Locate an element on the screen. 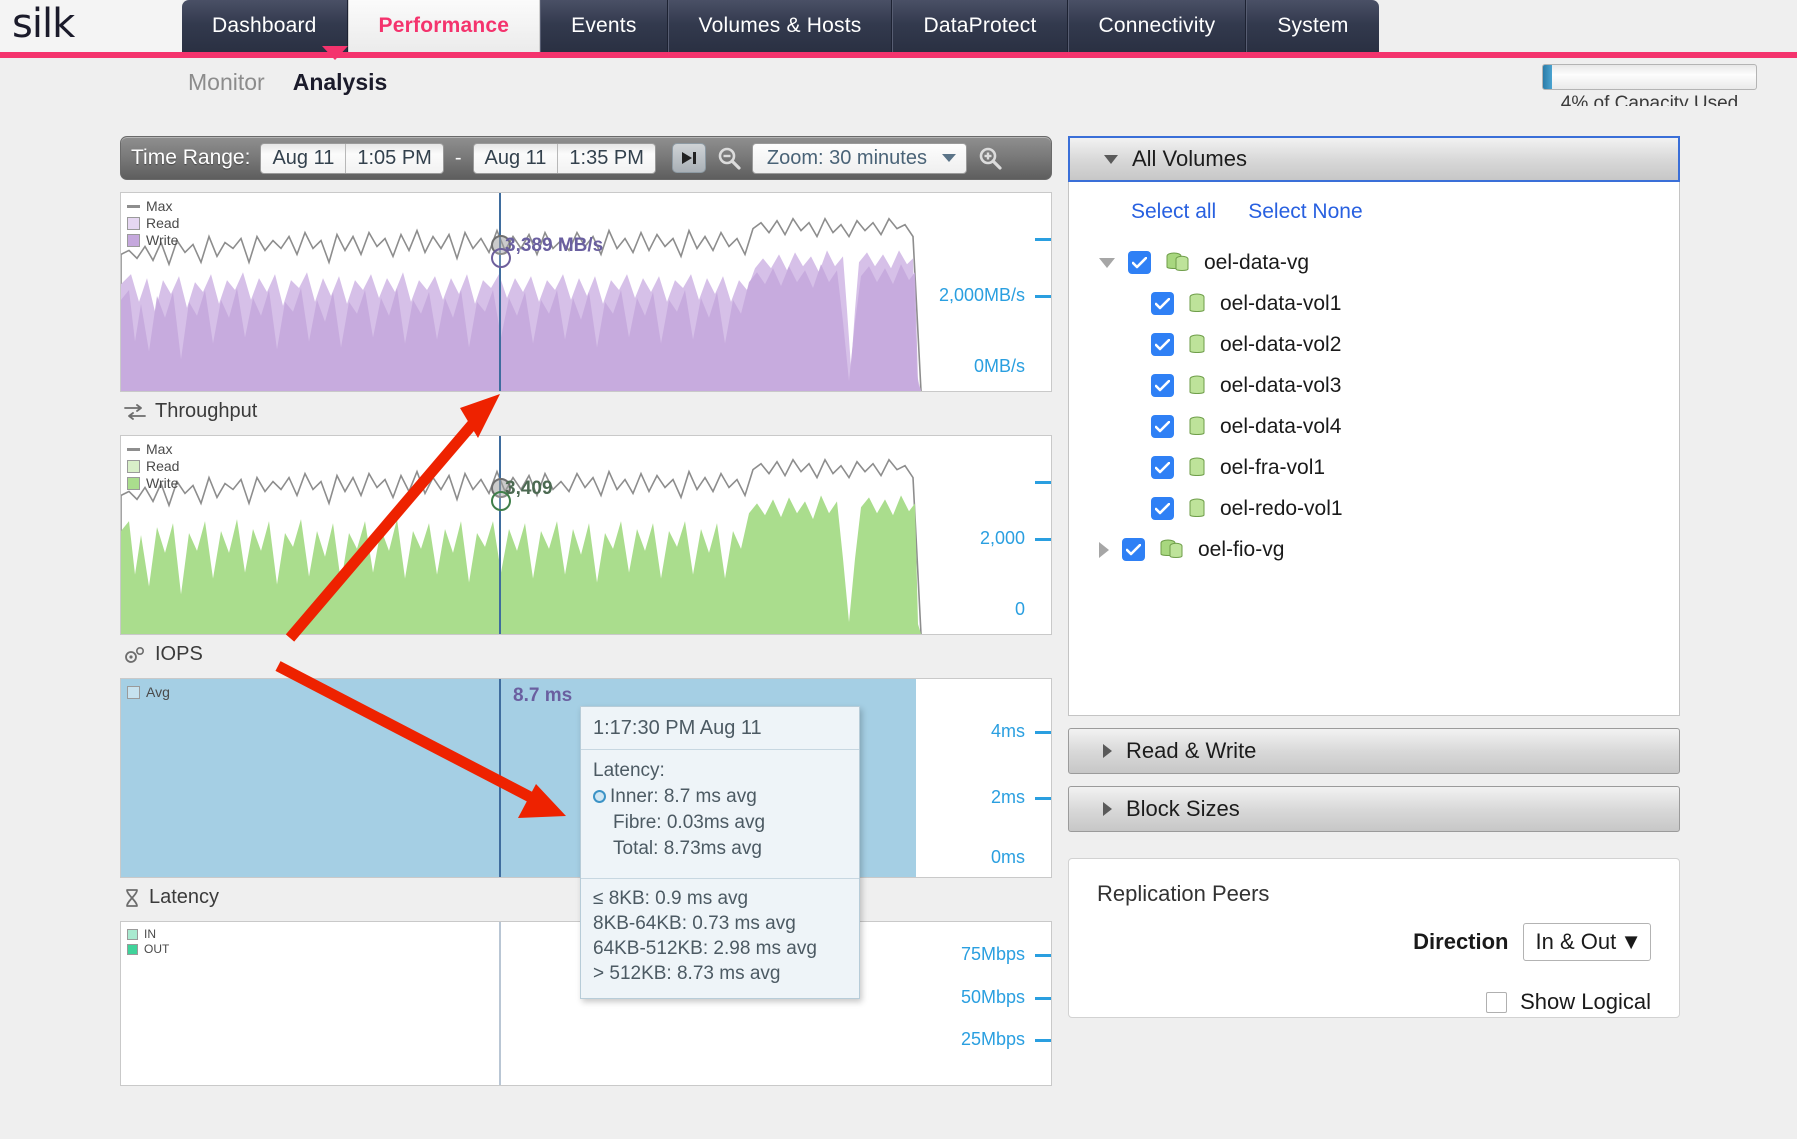 This screenshot has width=1797, height=1139. iops-axis-label-2000: 2,000 is located at coordinates (1002, 538).